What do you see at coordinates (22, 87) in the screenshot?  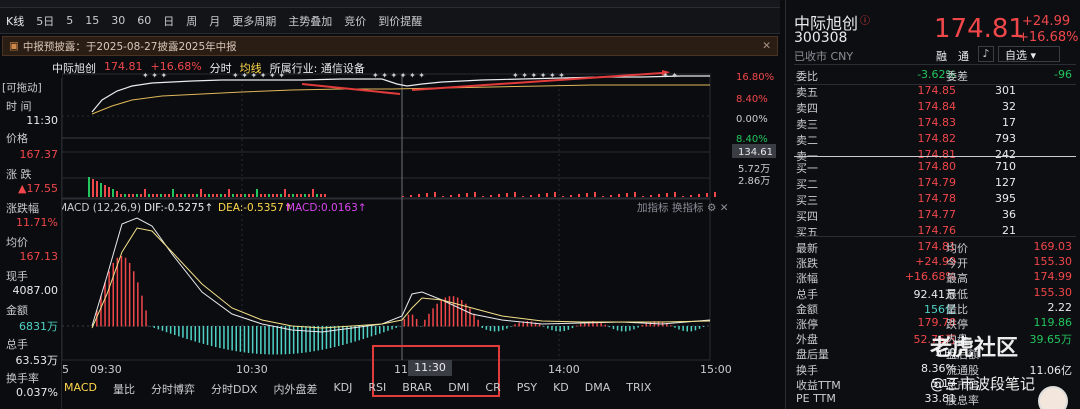 I see `draggable-tag: [可拖动]` at bounding box center [22, 87].